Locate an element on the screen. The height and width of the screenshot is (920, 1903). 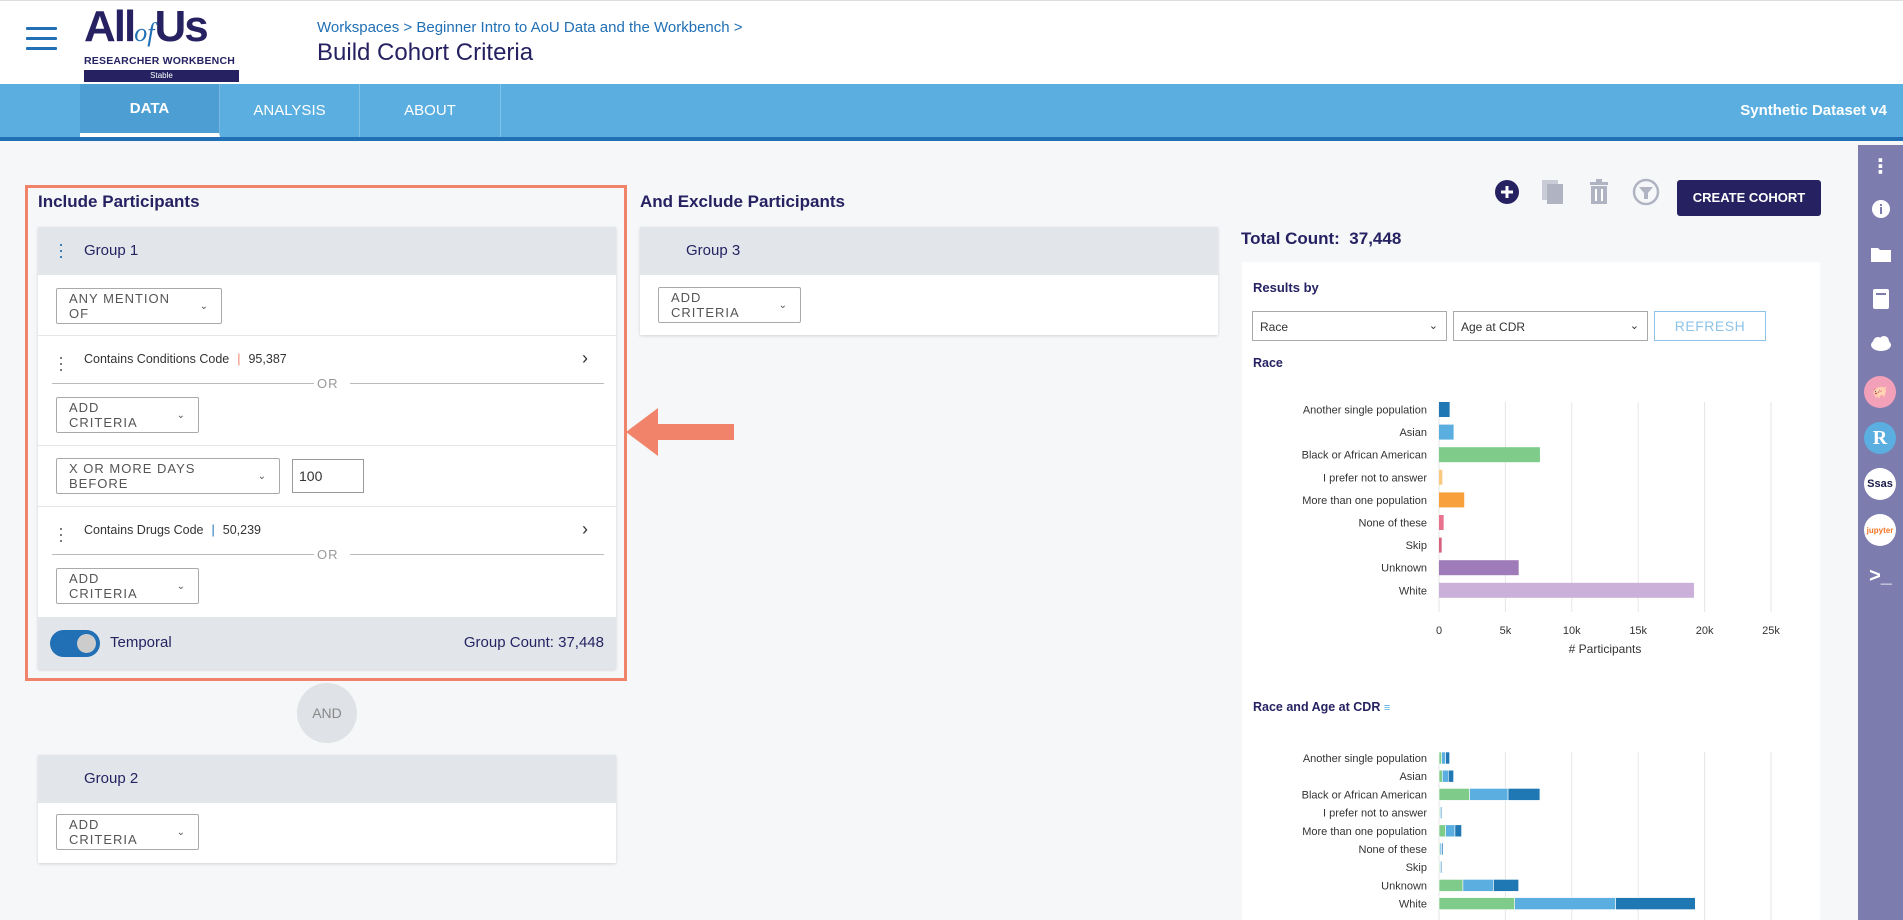
results-by-label: Results by is located at coordinates (1286, 287).